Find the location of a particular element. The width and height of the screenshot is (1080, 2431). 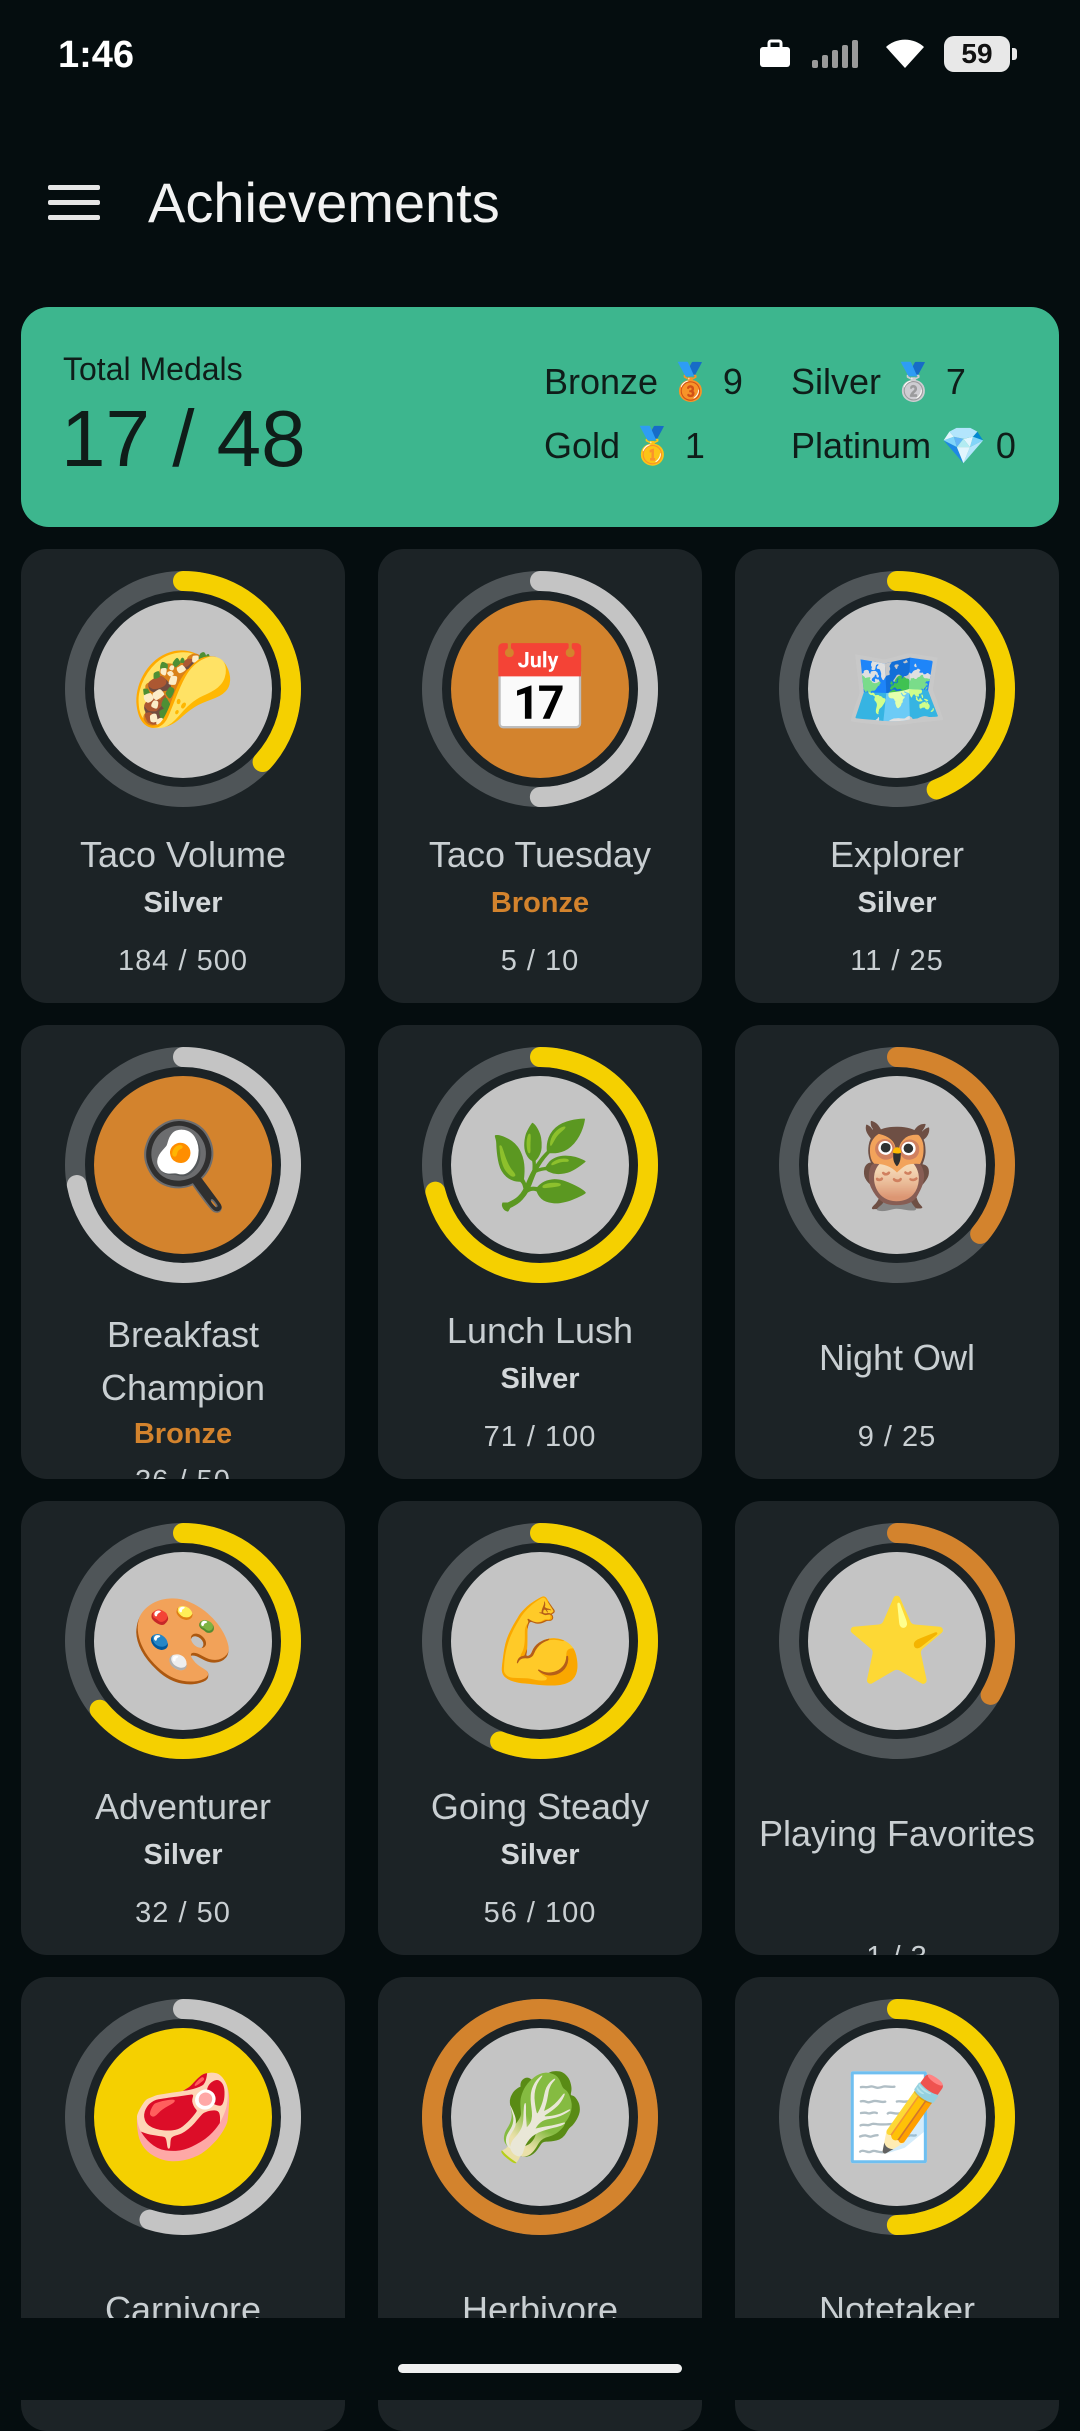

gold-medal-icon: 🥇 is located at coordinates (652, 445).